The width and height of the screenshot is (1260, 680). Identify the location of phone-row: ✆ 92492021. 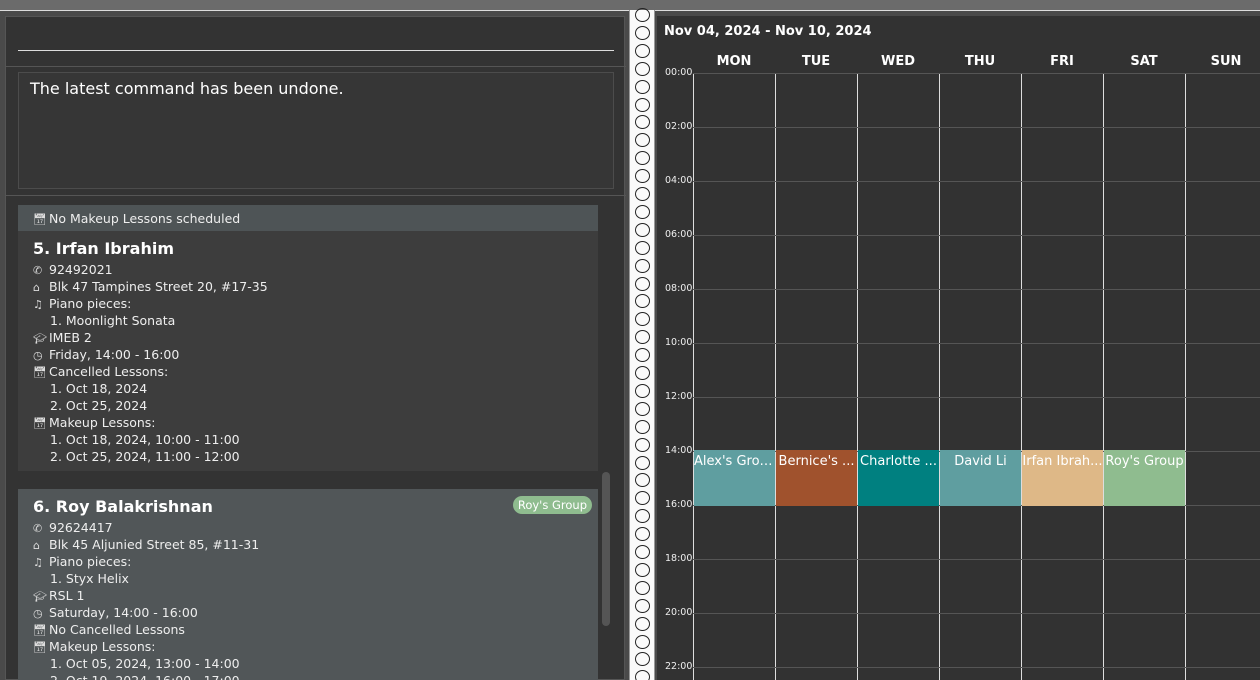
(308, 269).